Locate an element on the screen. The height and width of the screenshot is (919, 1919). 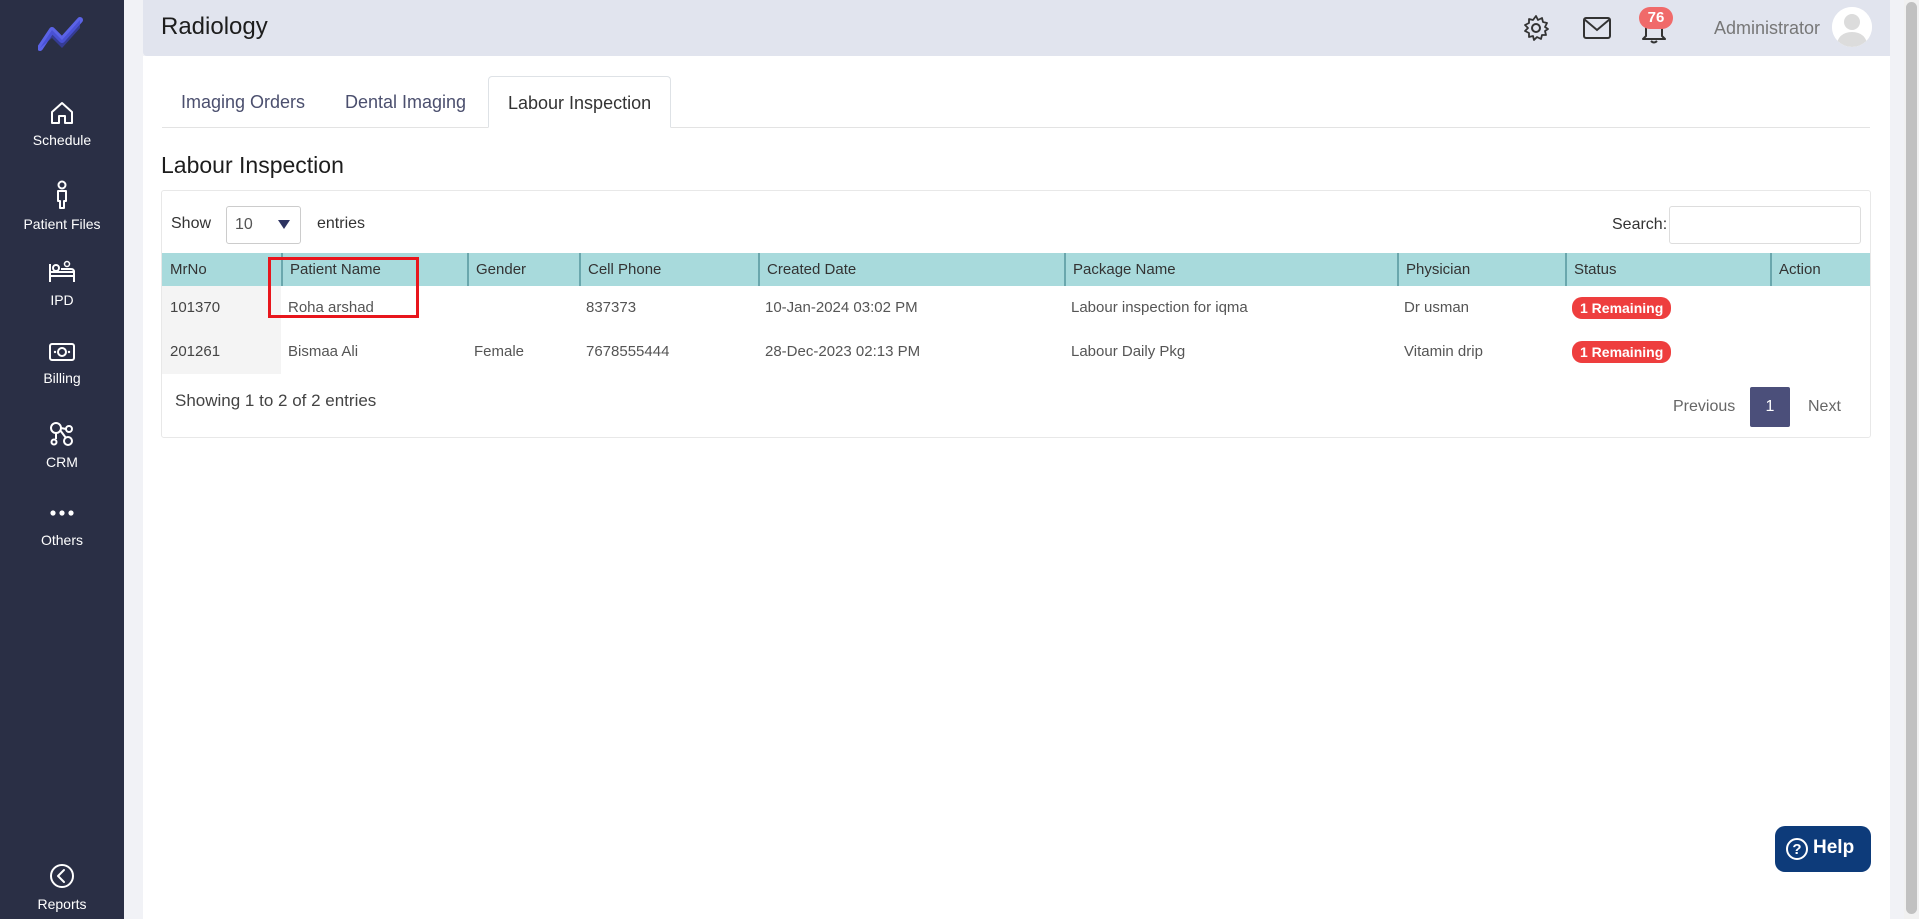
user-avatar-icon is located at coordinates (1852, 27).